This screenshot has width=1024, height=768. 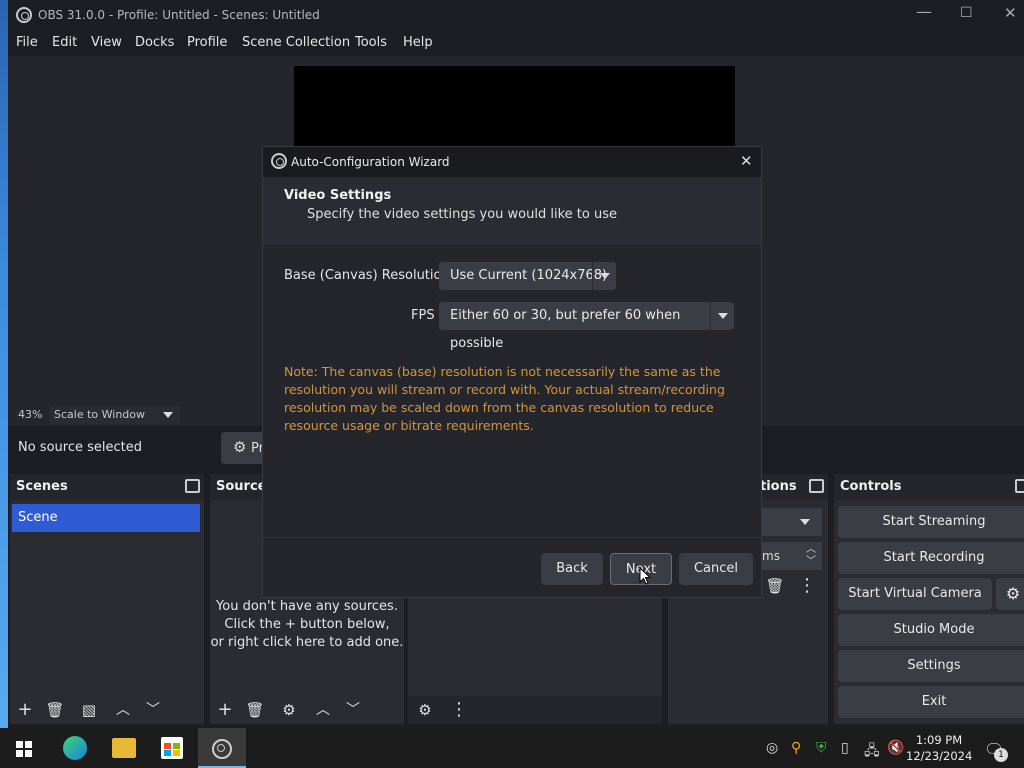 What do you see at coordinates (845, 748) in the screenshot?
I see `battery-icon: ▯` at bounding box center [845, 748].